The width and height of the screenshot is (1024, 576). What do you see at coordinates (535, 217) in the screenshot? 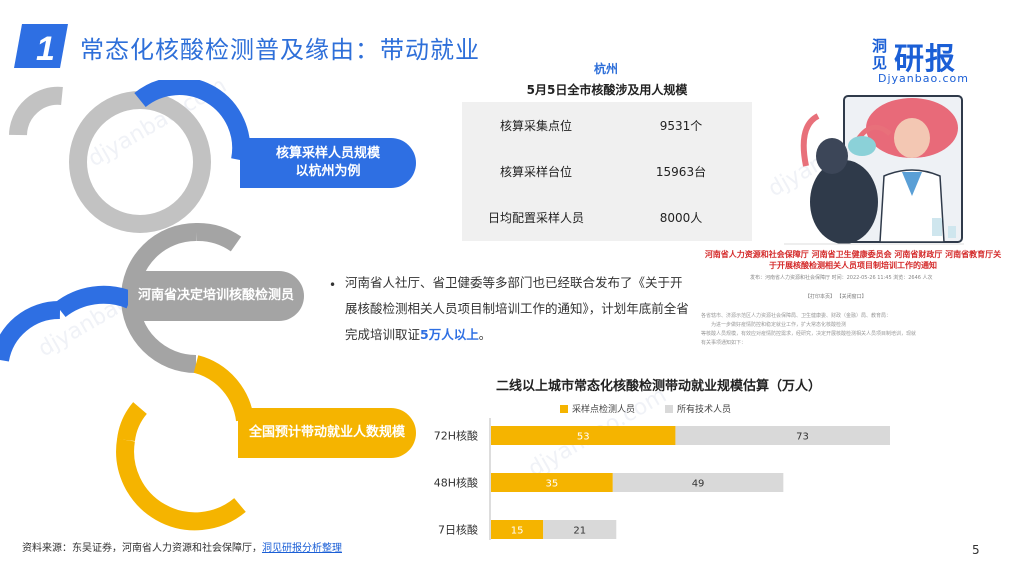
I see `table-cell-item: 日均配置采样人员` at bounding box center [535, 217].